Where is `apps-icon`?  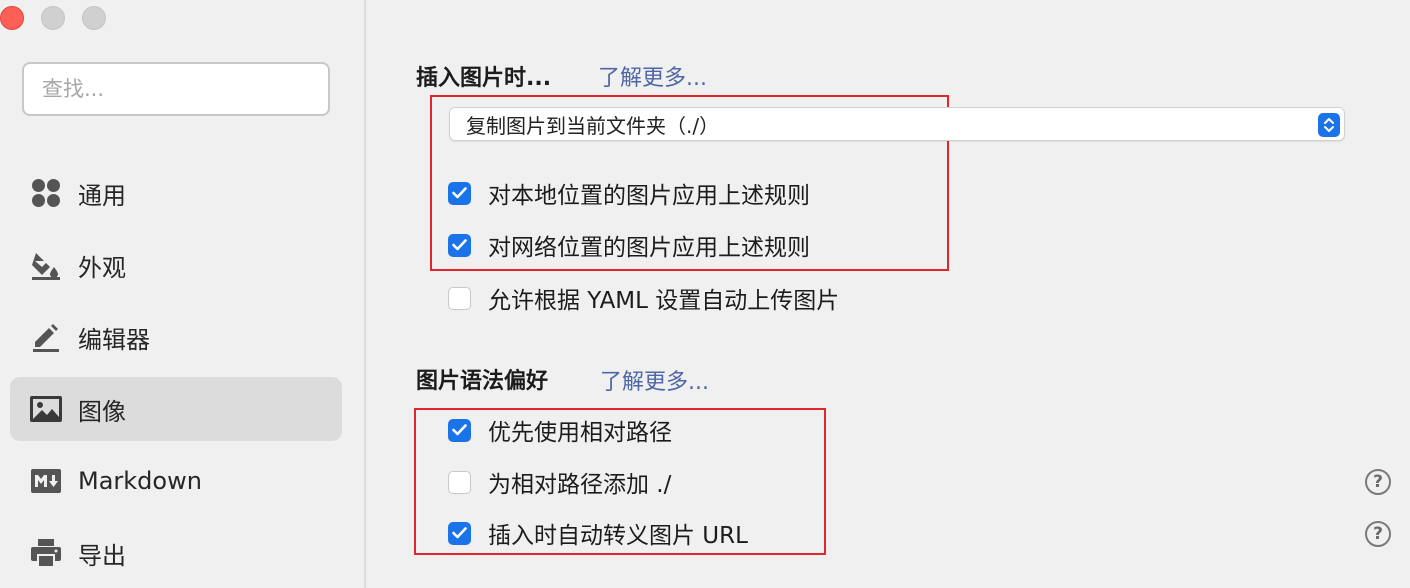 apps-icon is located at coordinates (46, 193).